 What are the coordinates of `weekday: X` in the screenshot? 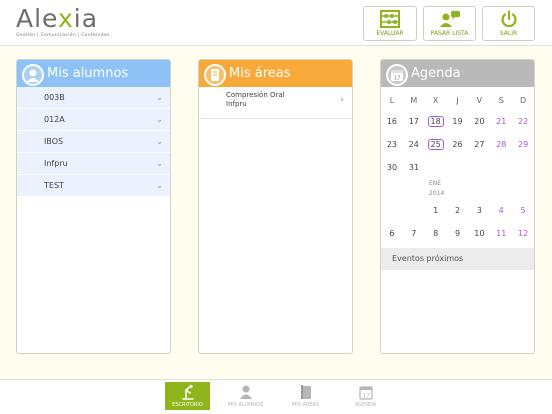 It's located at (435, 100).